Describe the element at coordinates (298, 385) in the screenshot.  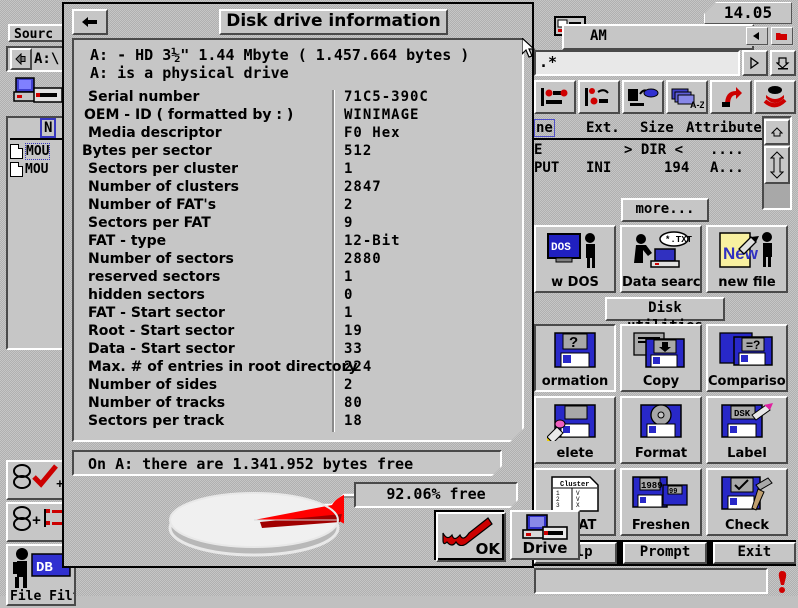
I see `table-row: Number of sides 2` at that location.